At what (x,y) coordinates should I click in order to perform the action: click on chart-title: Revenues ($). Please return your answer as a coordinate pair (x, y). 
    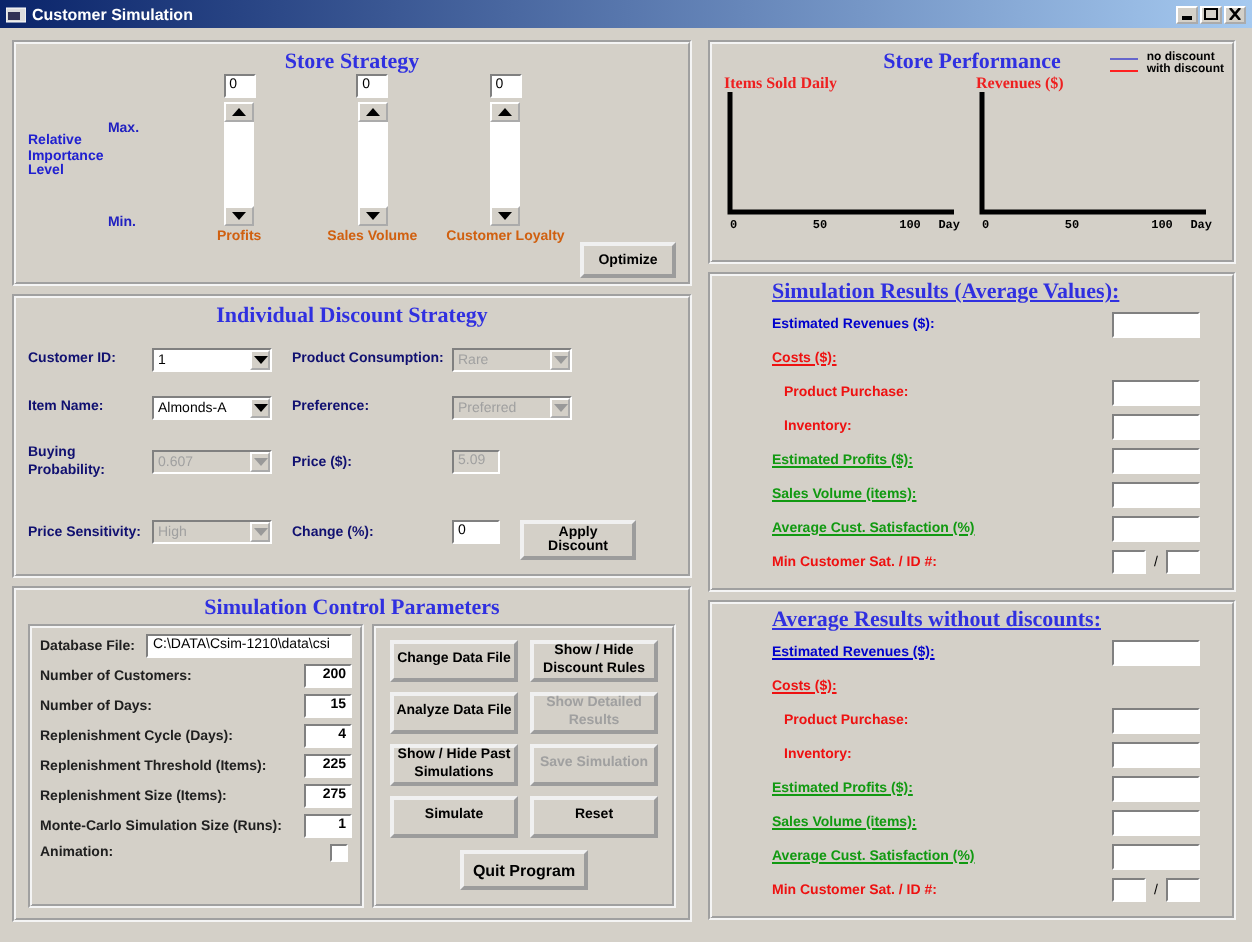
    Looking at the image, I should click on (1021, 83).